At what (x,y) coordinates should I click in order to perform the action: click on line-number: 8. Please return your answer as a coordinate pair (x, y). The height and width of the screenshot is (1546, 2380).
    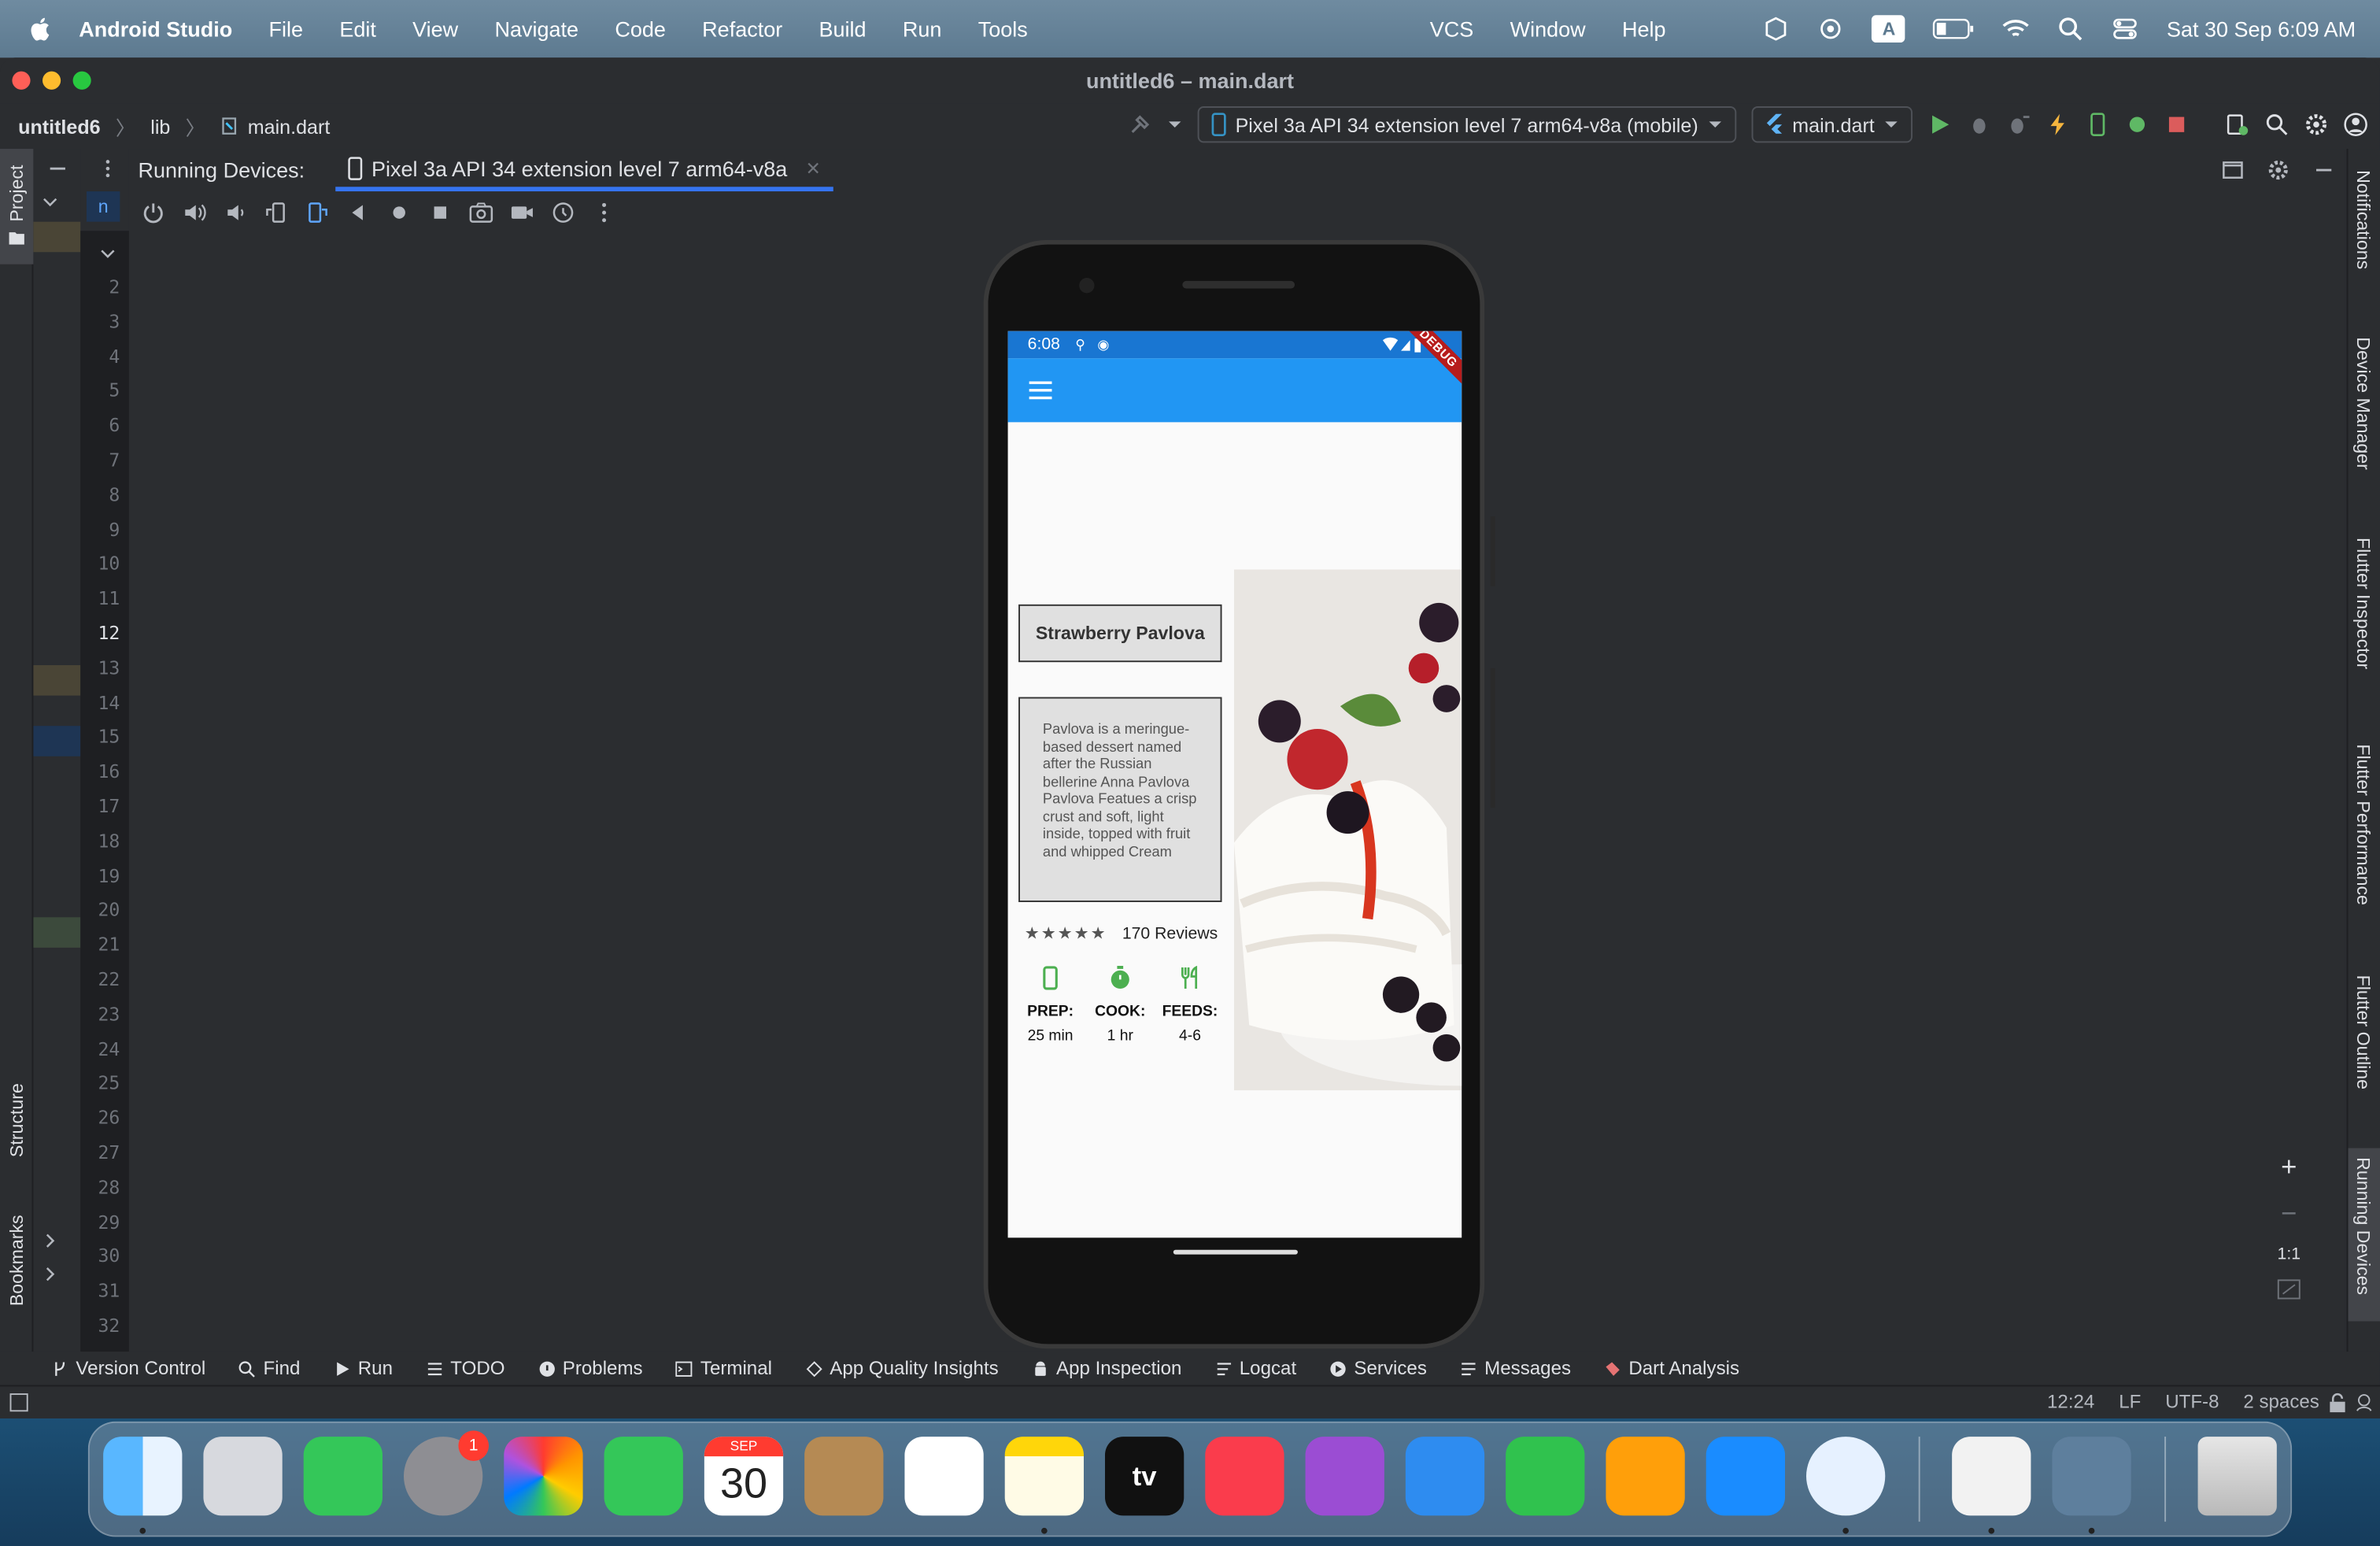
    Looking at the image, I should click on (114, 495).